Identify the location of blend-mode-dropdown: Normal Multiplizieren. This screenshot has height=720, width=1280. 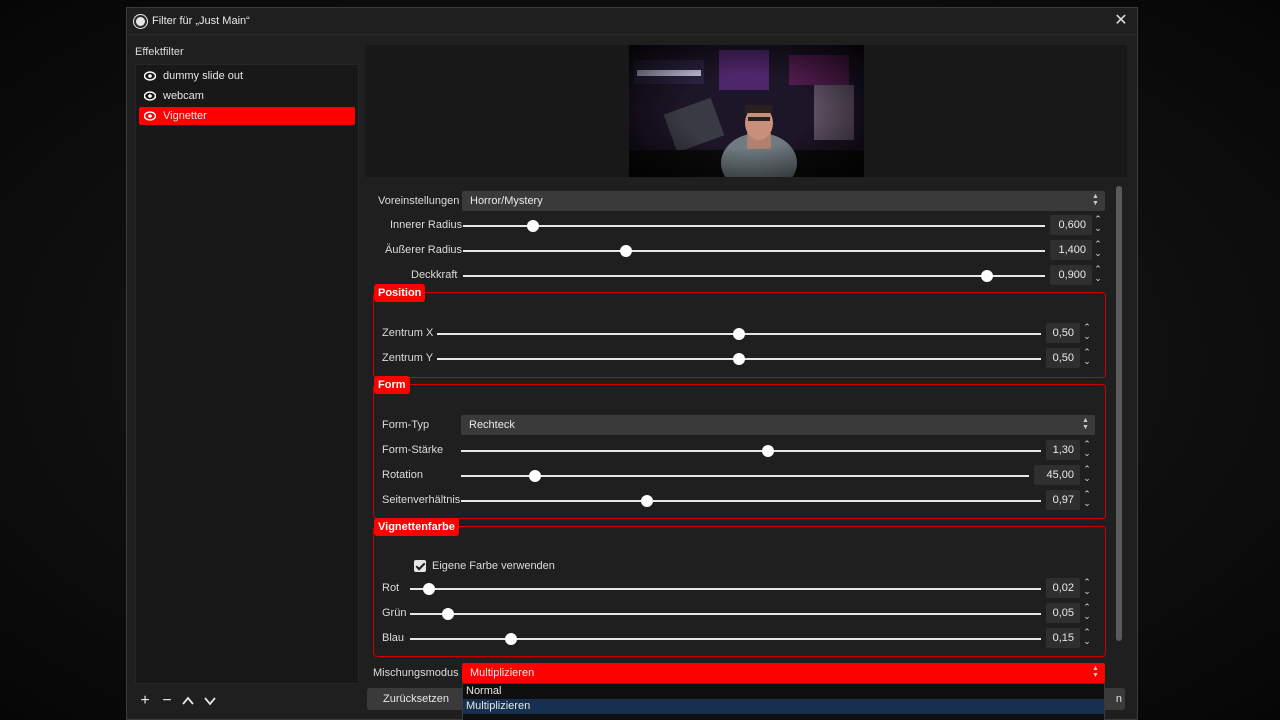
(783, 701).